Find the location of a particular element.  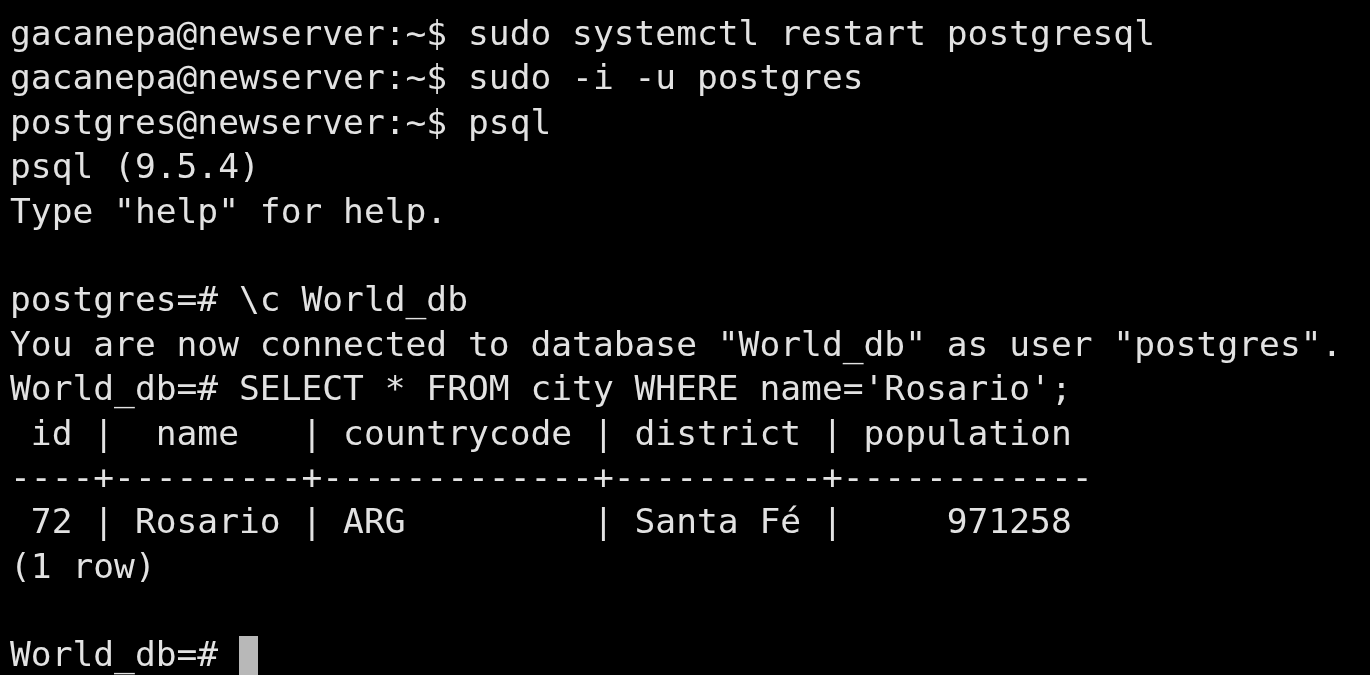

terminal-line: ----+---------+-------------+----------+------------ is located at coordinates (551, 477).